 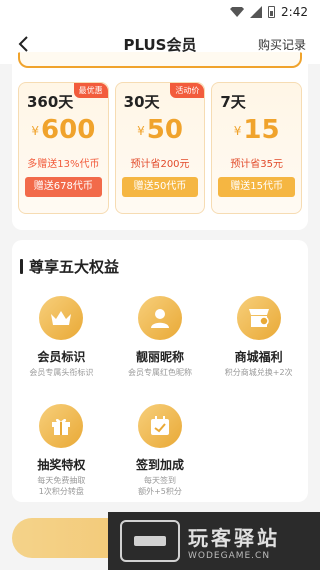 What do you see at coordinates (258, 318) in the screenshot?
I see `shop-icon` at bounding box center [258, 318].